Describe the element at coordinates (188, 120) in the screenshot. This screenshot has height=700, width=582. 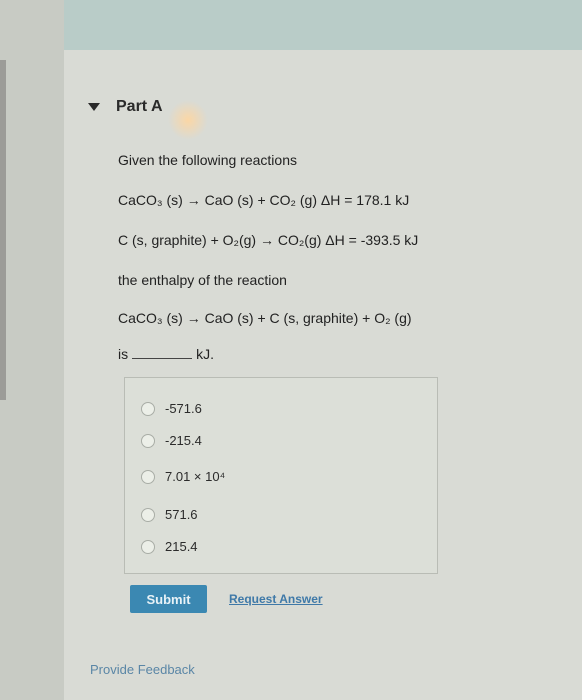
I see `light-glare` at that location.